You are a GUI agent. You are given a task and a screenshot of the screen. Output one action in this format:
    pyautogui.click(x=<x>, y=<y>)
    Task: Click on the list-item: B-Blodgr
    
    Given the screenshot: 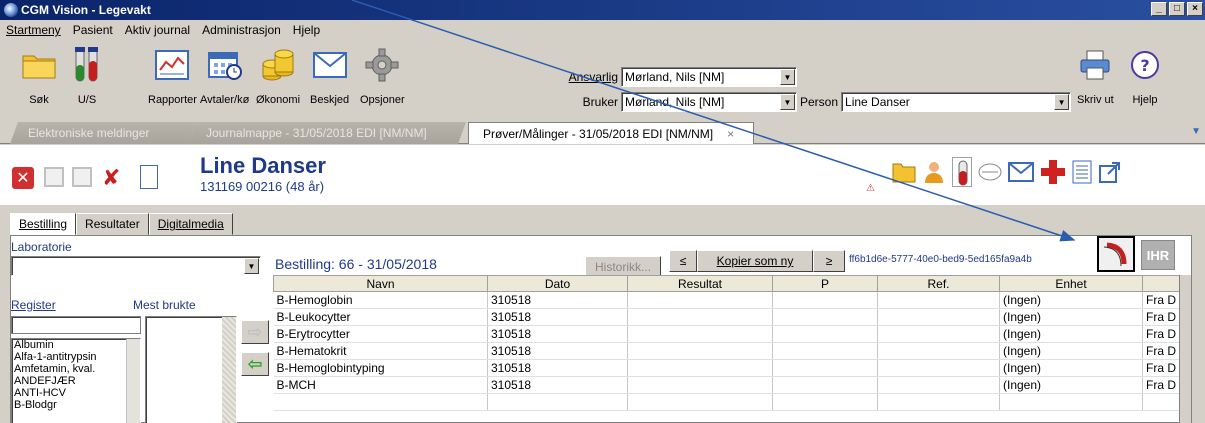 What is the action you would take?
    pyautogui.click(x=76, y=405)
    